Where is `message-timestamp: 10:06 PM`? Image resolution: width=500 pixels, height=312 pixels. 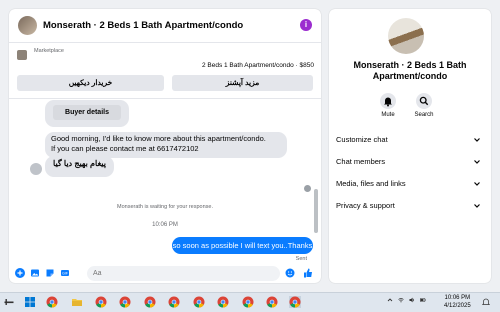 message-timestamp: 10:06 PM is located at coordinates (165, 225).